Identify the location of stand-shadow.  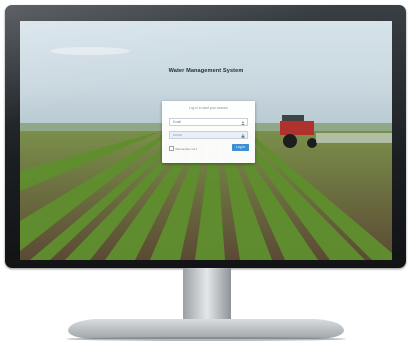
(206, 339).